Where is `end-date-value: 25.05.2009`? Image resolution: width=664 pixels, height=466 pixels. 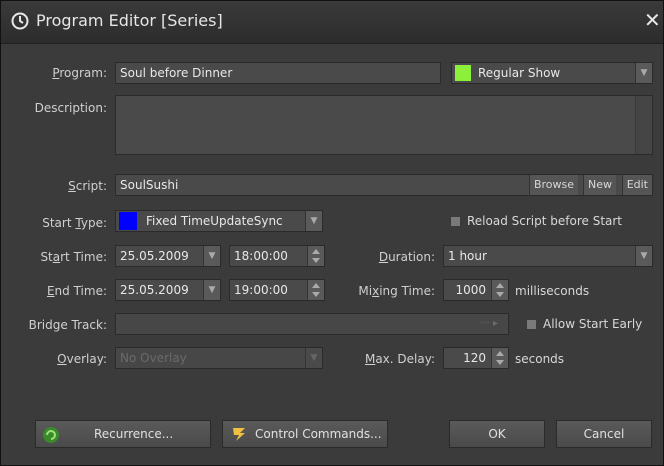
end-date-value: 25.05.2009 is located at coordinates (154, 290).